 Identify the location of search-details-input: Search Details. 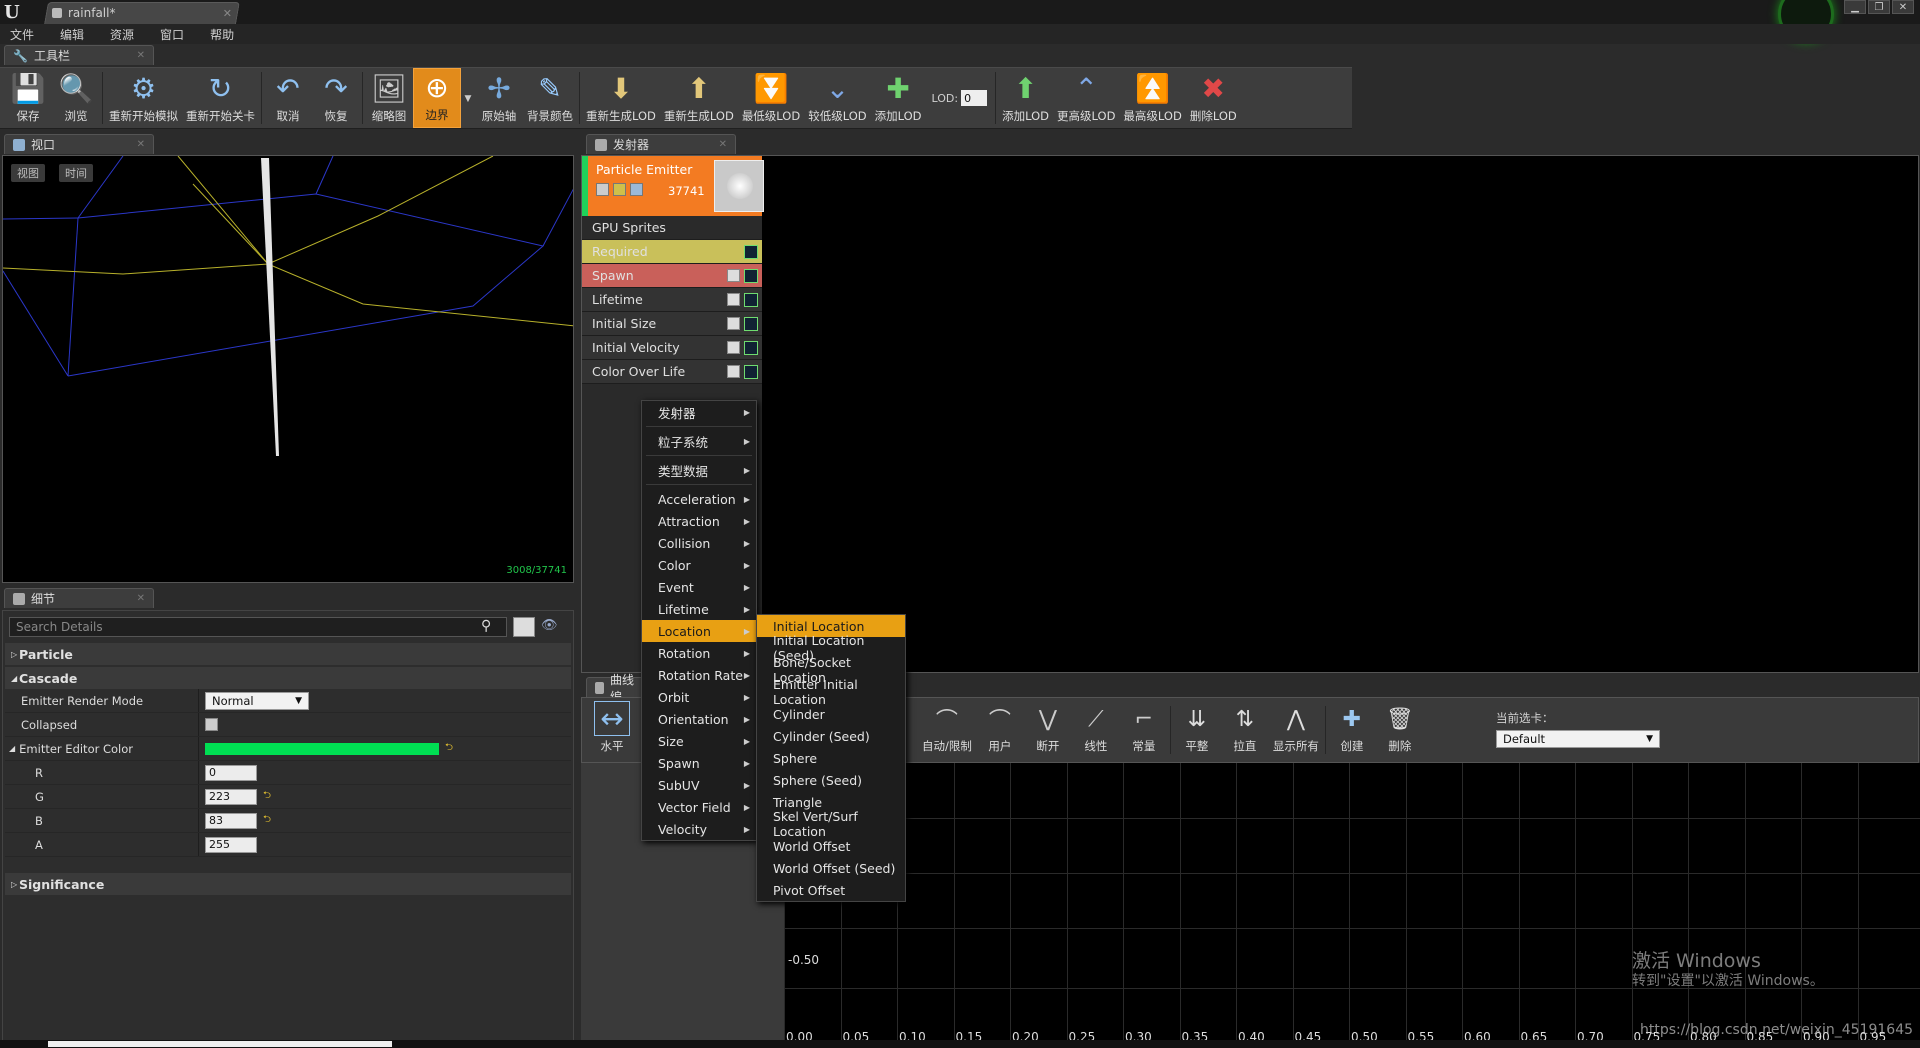
(258, 627).